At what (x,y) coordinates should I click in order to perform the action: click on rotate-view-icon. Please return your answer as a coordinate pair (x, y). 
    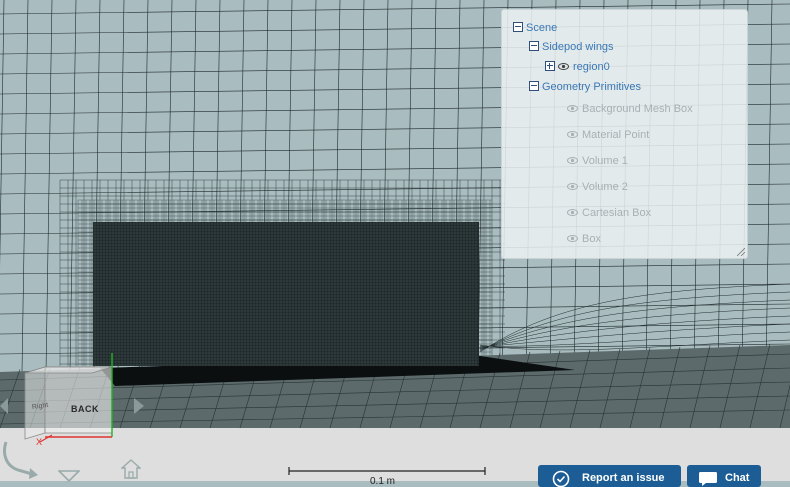
    Looking at the image, I should click on (20, 459).